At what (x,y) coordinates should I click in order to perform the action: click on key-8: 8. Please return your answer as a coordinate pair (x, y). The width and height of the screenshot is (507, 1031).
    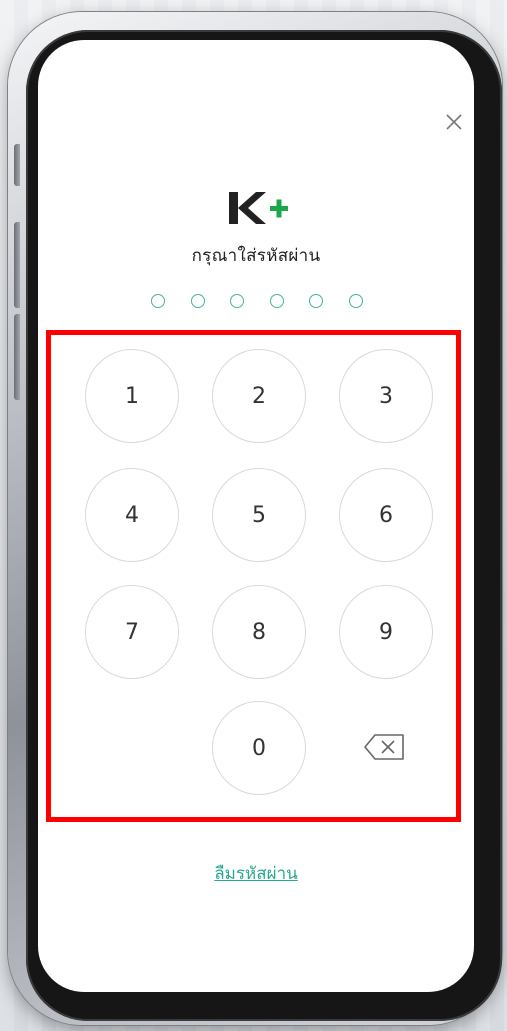
    Looking at the image, I should click on (259, 632).